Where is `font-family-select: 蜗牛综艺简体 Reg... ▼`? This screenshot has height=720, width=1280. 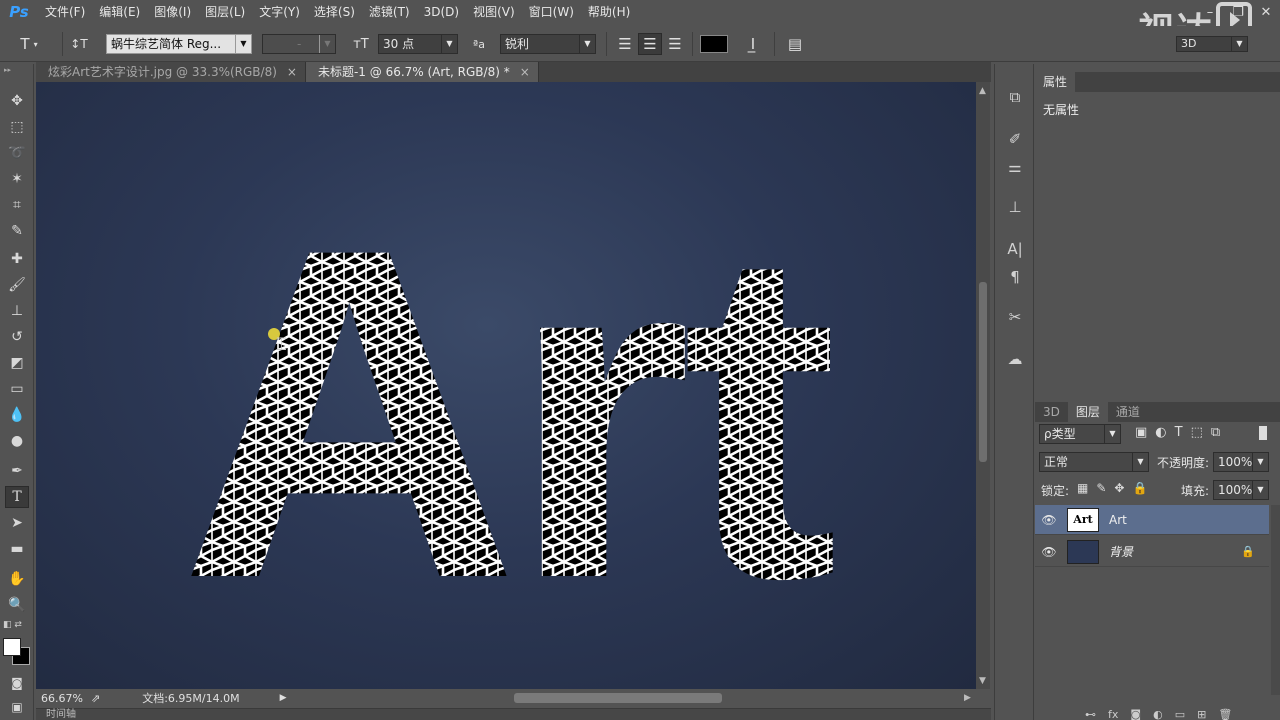 font-family-select: 蜗牛综艺简体 Reg... ▼ is located at coordinates (179, 44).